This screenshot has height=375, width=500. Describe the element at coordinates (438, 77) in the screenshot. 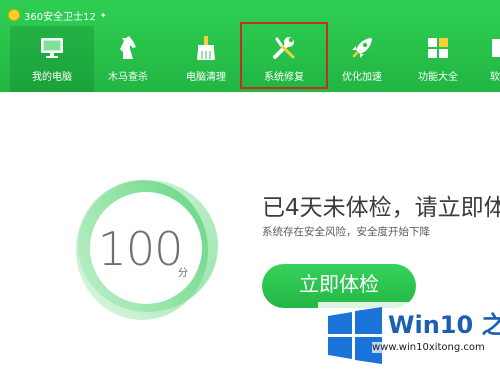

I see `nav-label: 功能大全` at that location.